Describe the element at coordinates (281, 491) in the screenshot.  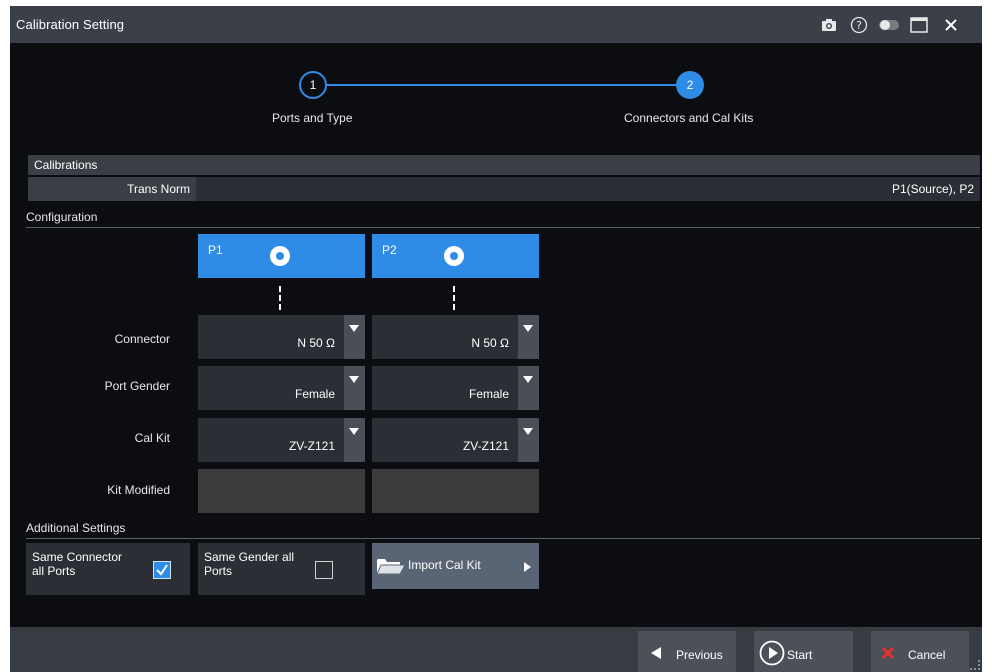
I see `p1-kit-modified-field` at that location.